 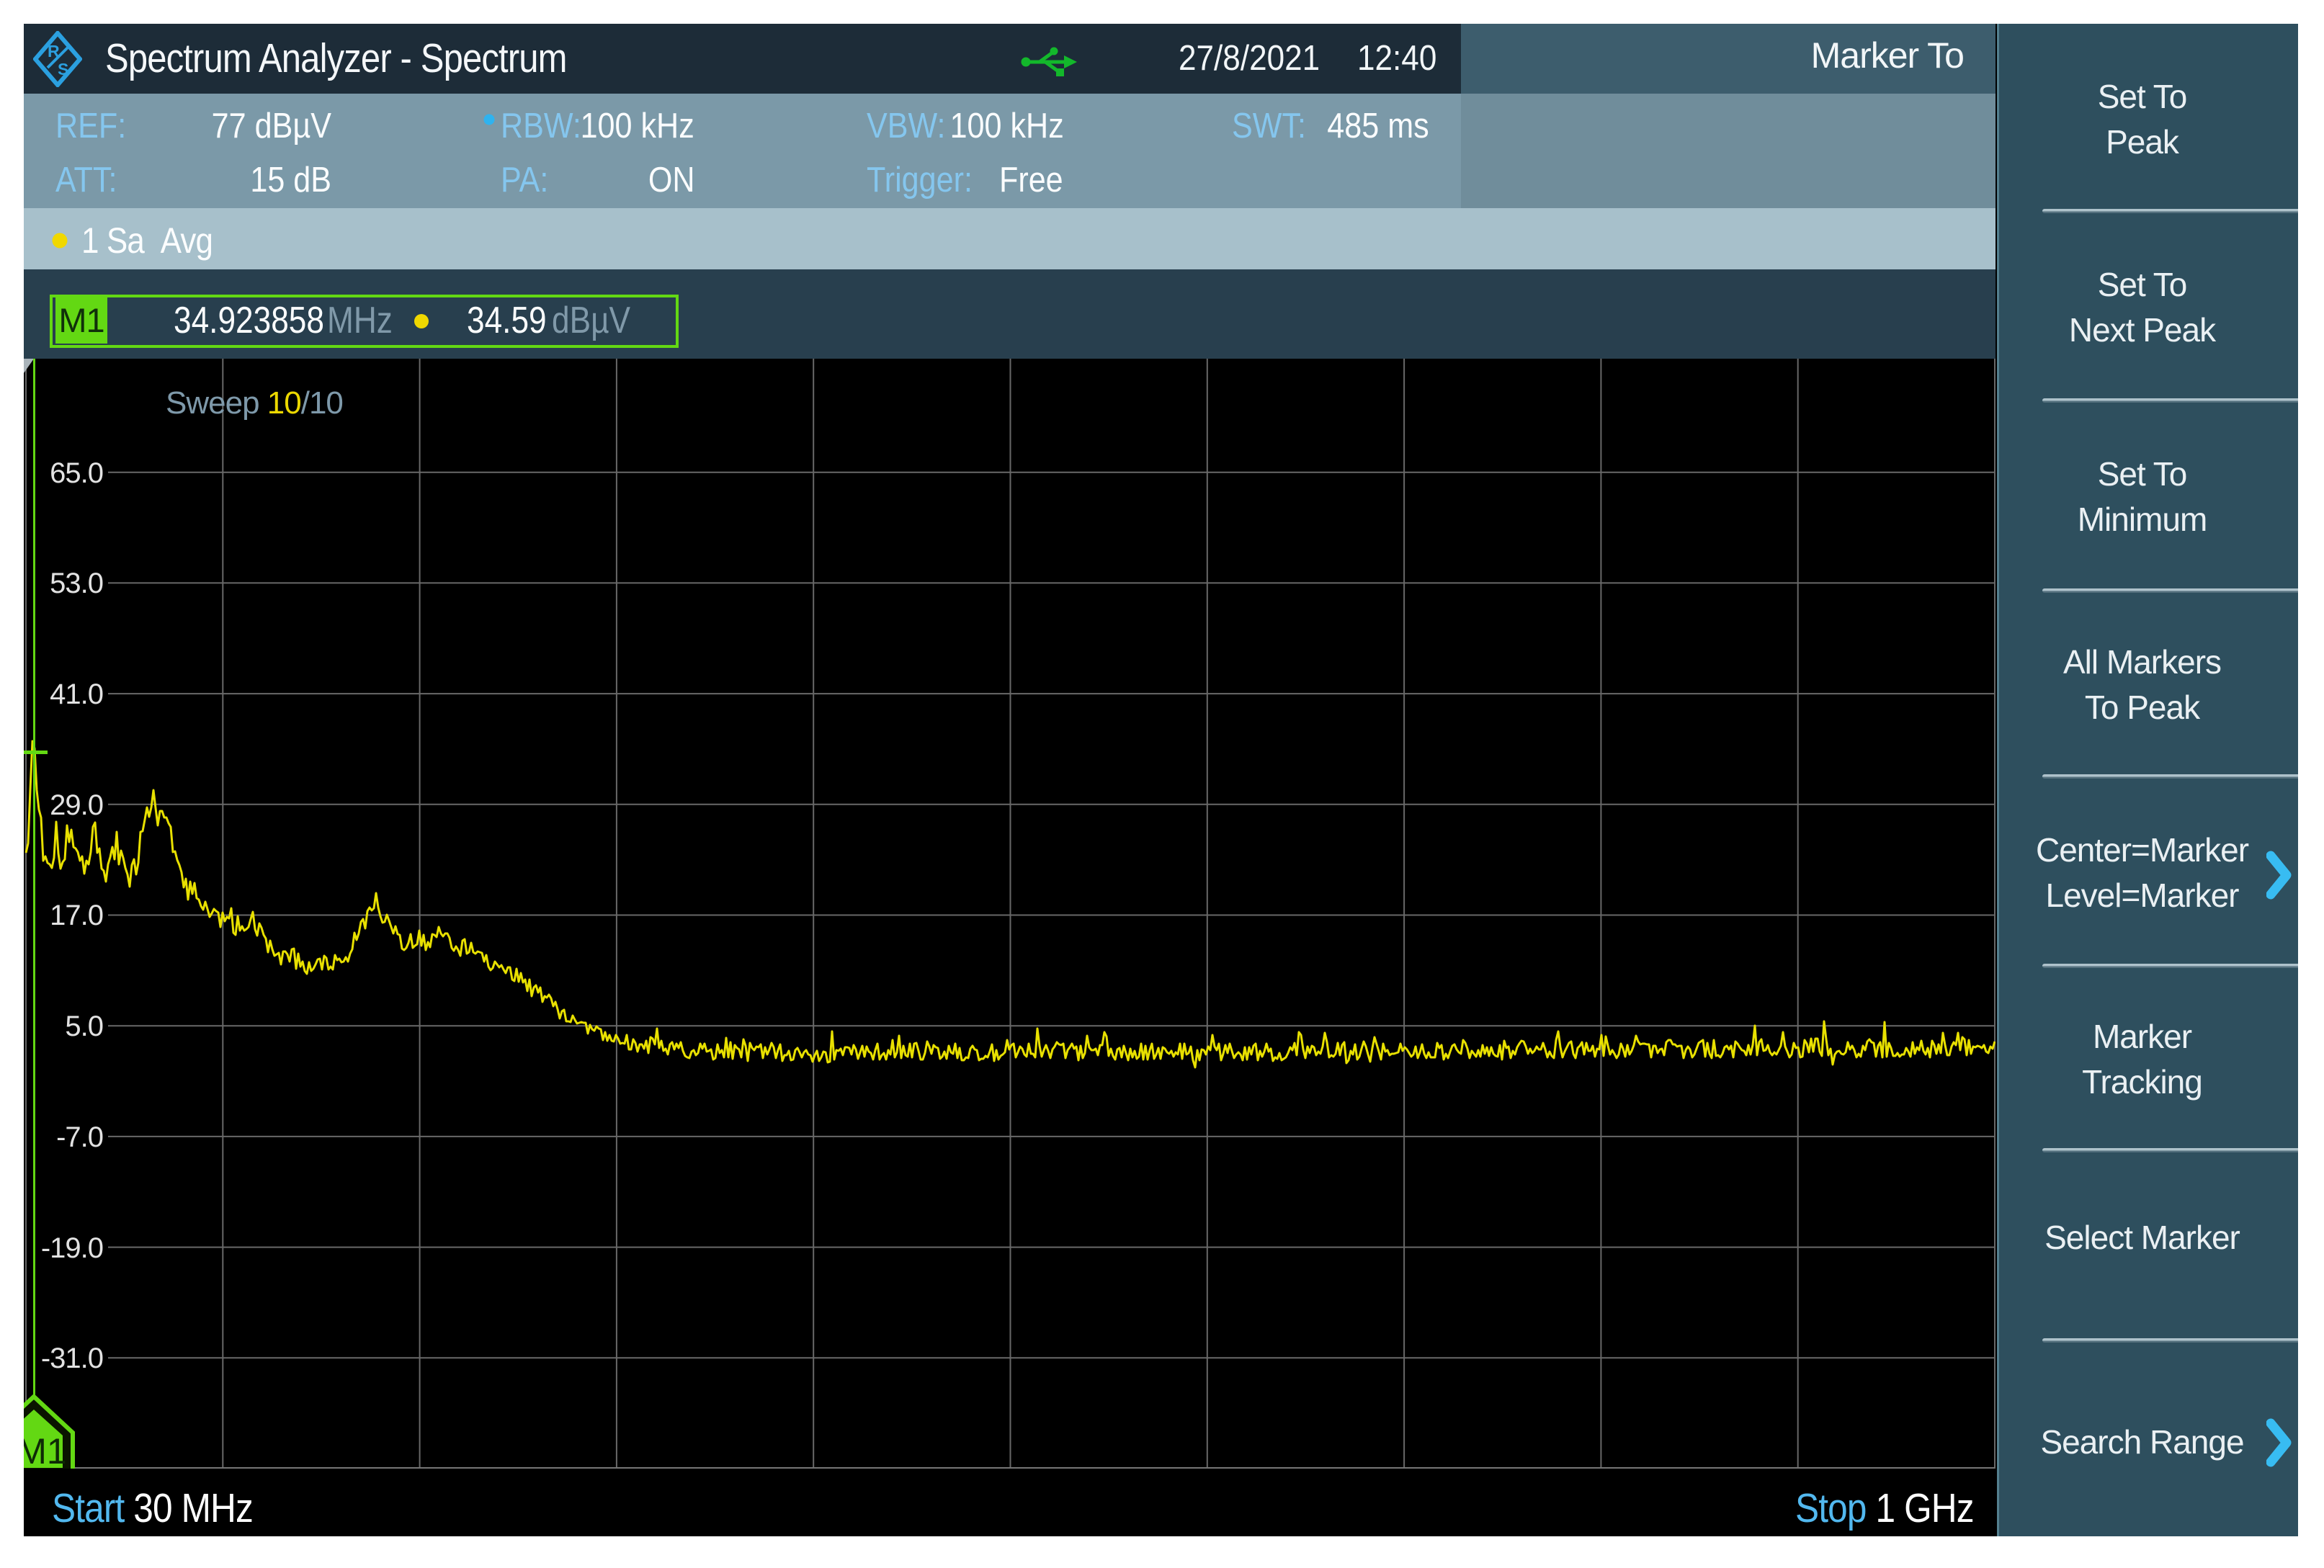 What do you see at coordinates (84, 1026) in the screenshot?
I see `svg-text: 5.0` at bounding box center [84, 1026].